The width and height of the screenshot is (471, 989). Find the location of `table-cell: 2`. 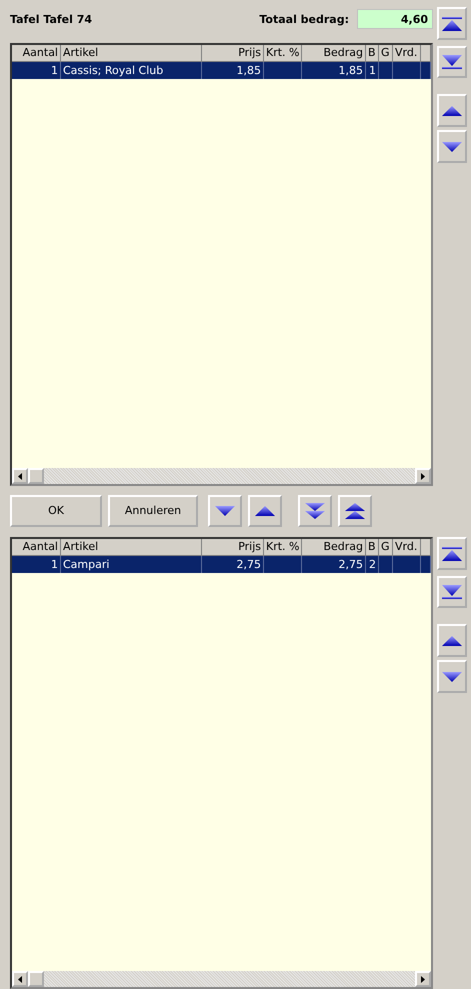

table-cell: 2 is located at coordinates (372, 565).